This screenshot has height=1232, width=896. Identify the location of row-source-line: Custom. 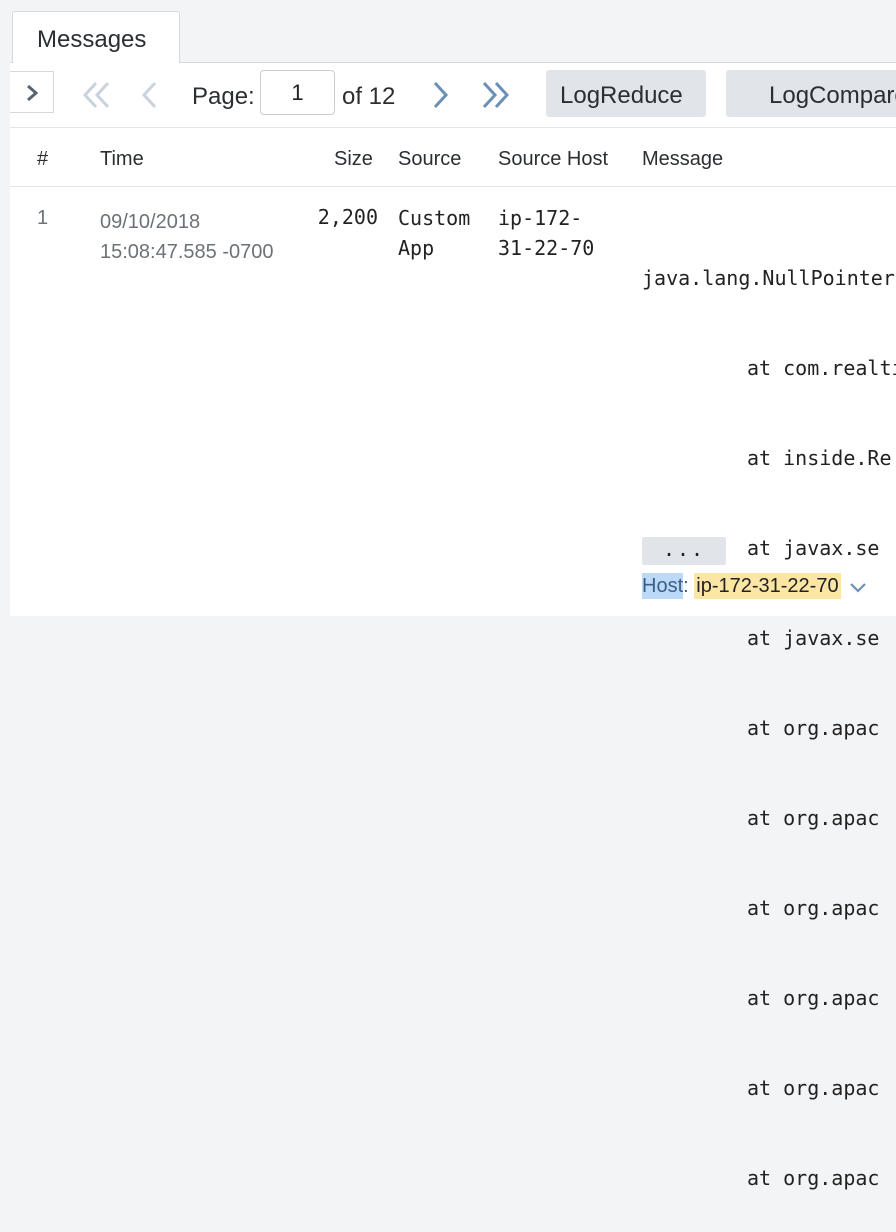
(434, 218).